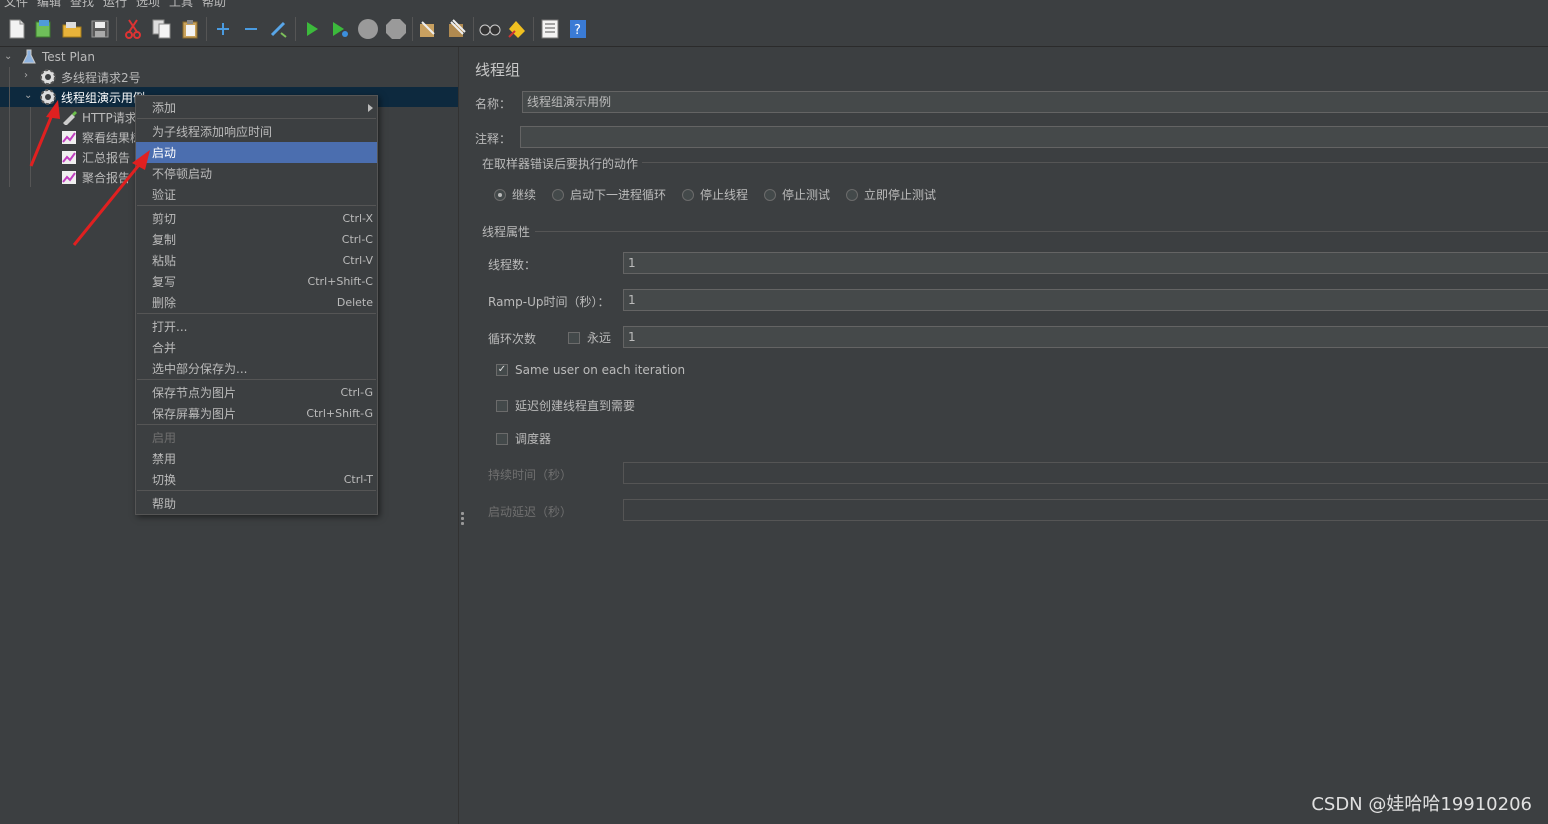 This screenshot has width=1548, height=824. What do you see at coordinates (457, 29) in the screenshot?
I see `clear-all-icon` at bounding box center [457, 29].